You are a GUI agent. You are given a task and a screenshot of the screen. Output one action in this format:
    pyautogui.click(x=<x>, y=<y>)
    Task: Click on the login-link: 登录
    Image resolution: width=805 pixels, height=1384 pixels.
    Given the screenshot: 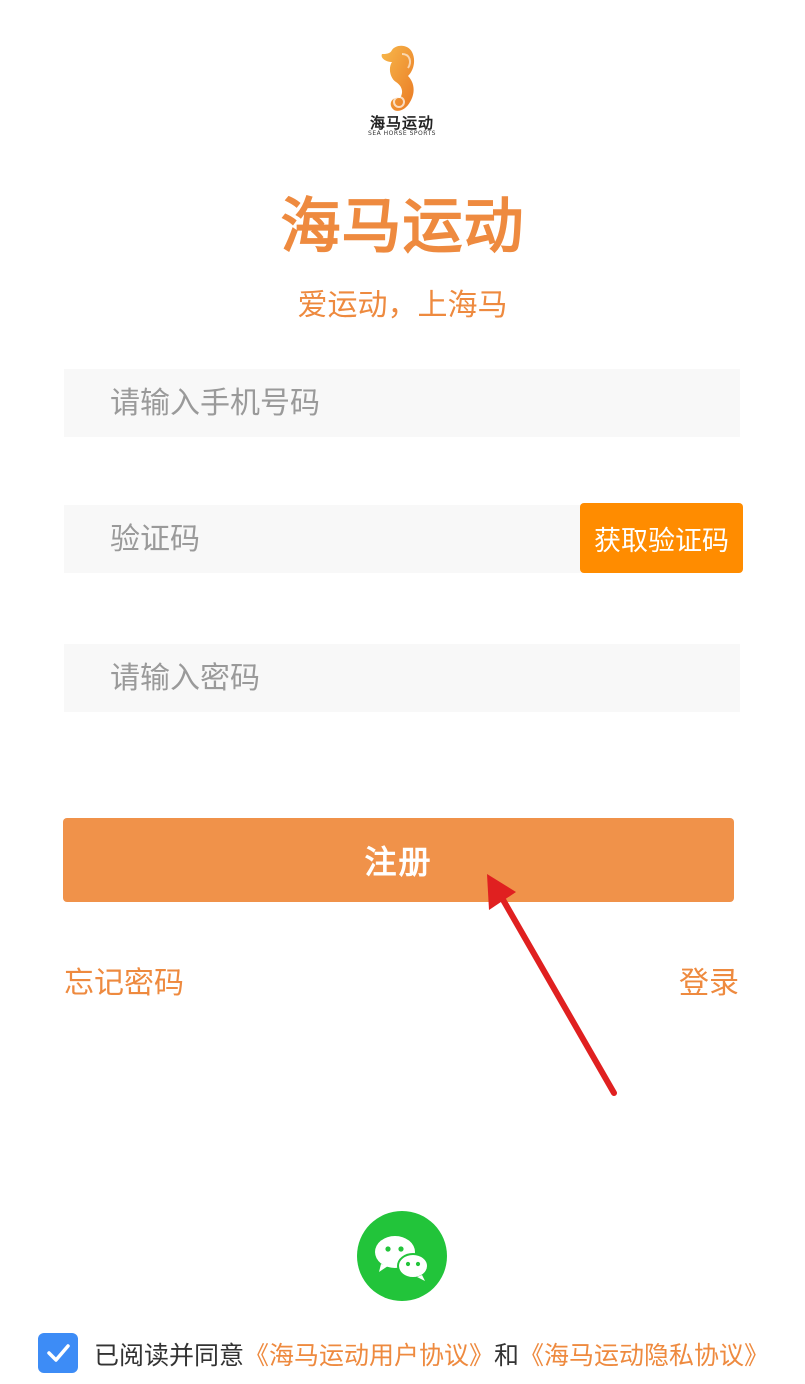 What is the action you would take?
    pyautogui.click(x=709, y=980)
    